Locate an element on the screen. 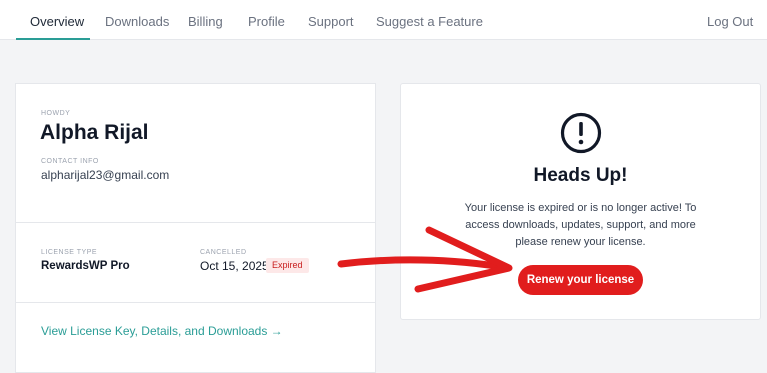 Image resolution: width=767 pixels, height=373 pixels. tab-support: Support is located at coordinates (331, 20).